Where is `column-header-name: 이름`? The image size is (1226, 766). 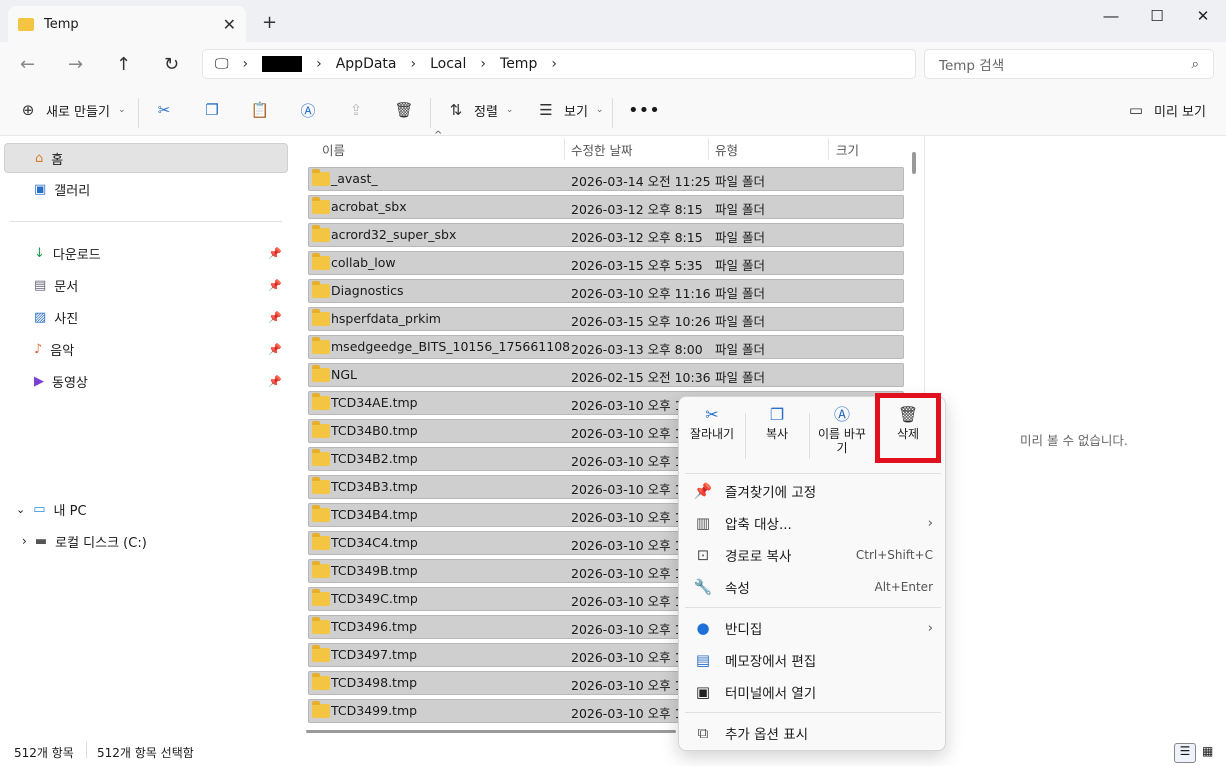
column-header-name: 이름 is located at coordinates (333, 149).